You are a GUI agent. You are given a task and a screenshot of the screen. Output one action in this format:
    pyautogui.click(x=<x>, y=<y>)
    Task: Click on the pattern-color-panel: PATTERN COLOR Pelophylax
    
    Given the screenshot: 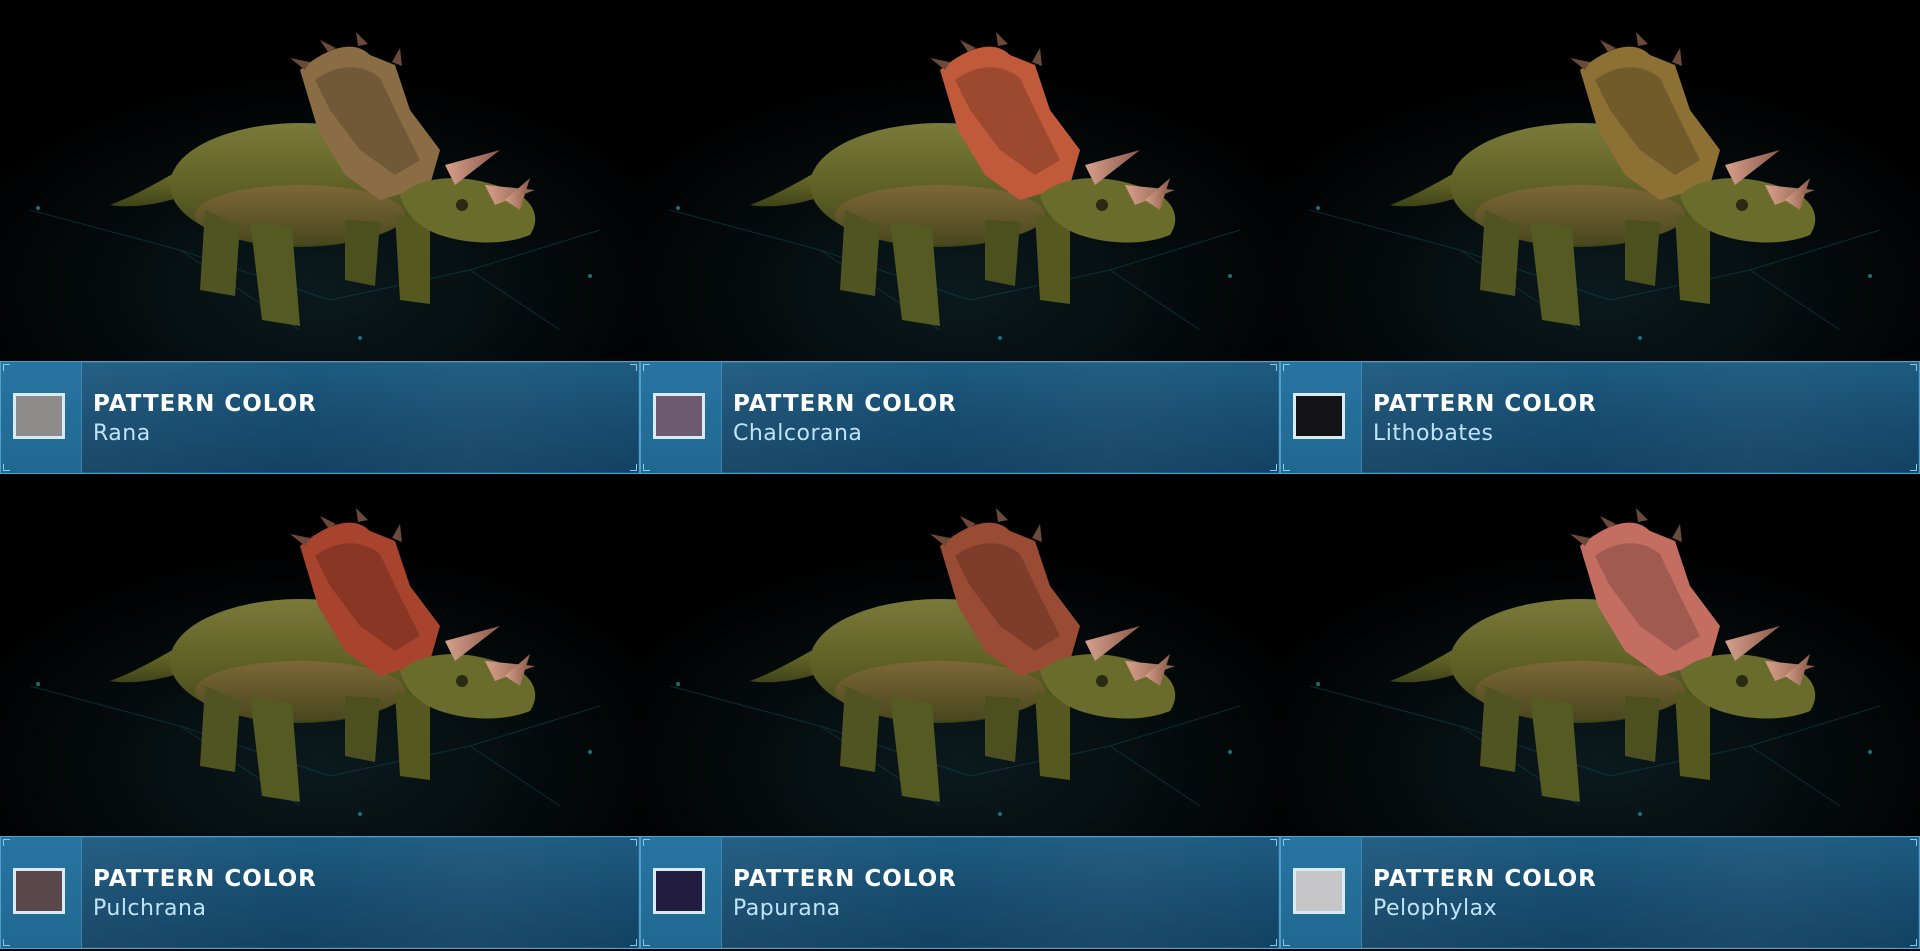 What is the action you would take?
    pyautogui.click(x=1600, y=892)
    